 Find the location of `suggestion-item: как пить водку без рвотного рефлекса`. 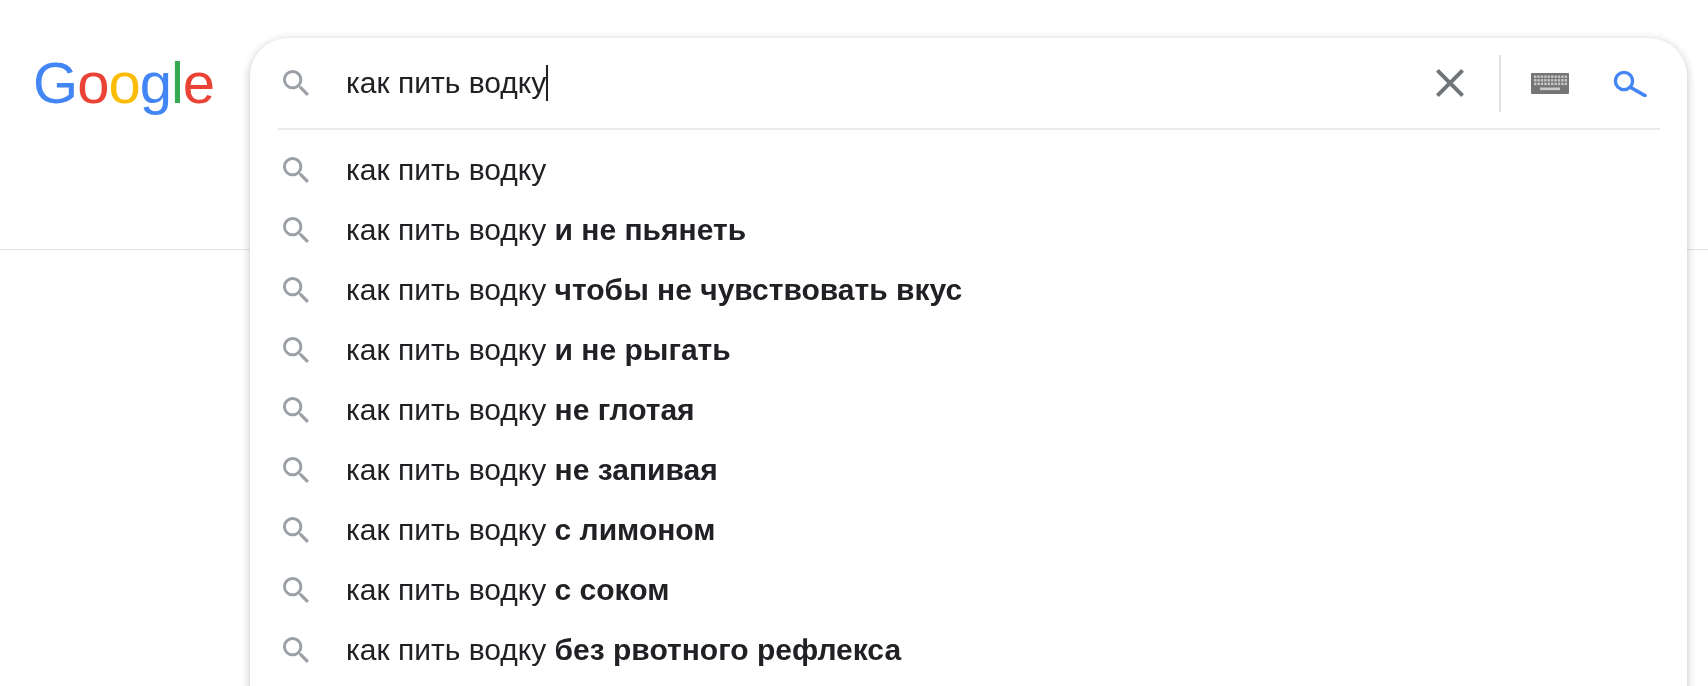

suggestion-item: как пить водку без рвотного рефлекса is located at coordinates (592, 650).